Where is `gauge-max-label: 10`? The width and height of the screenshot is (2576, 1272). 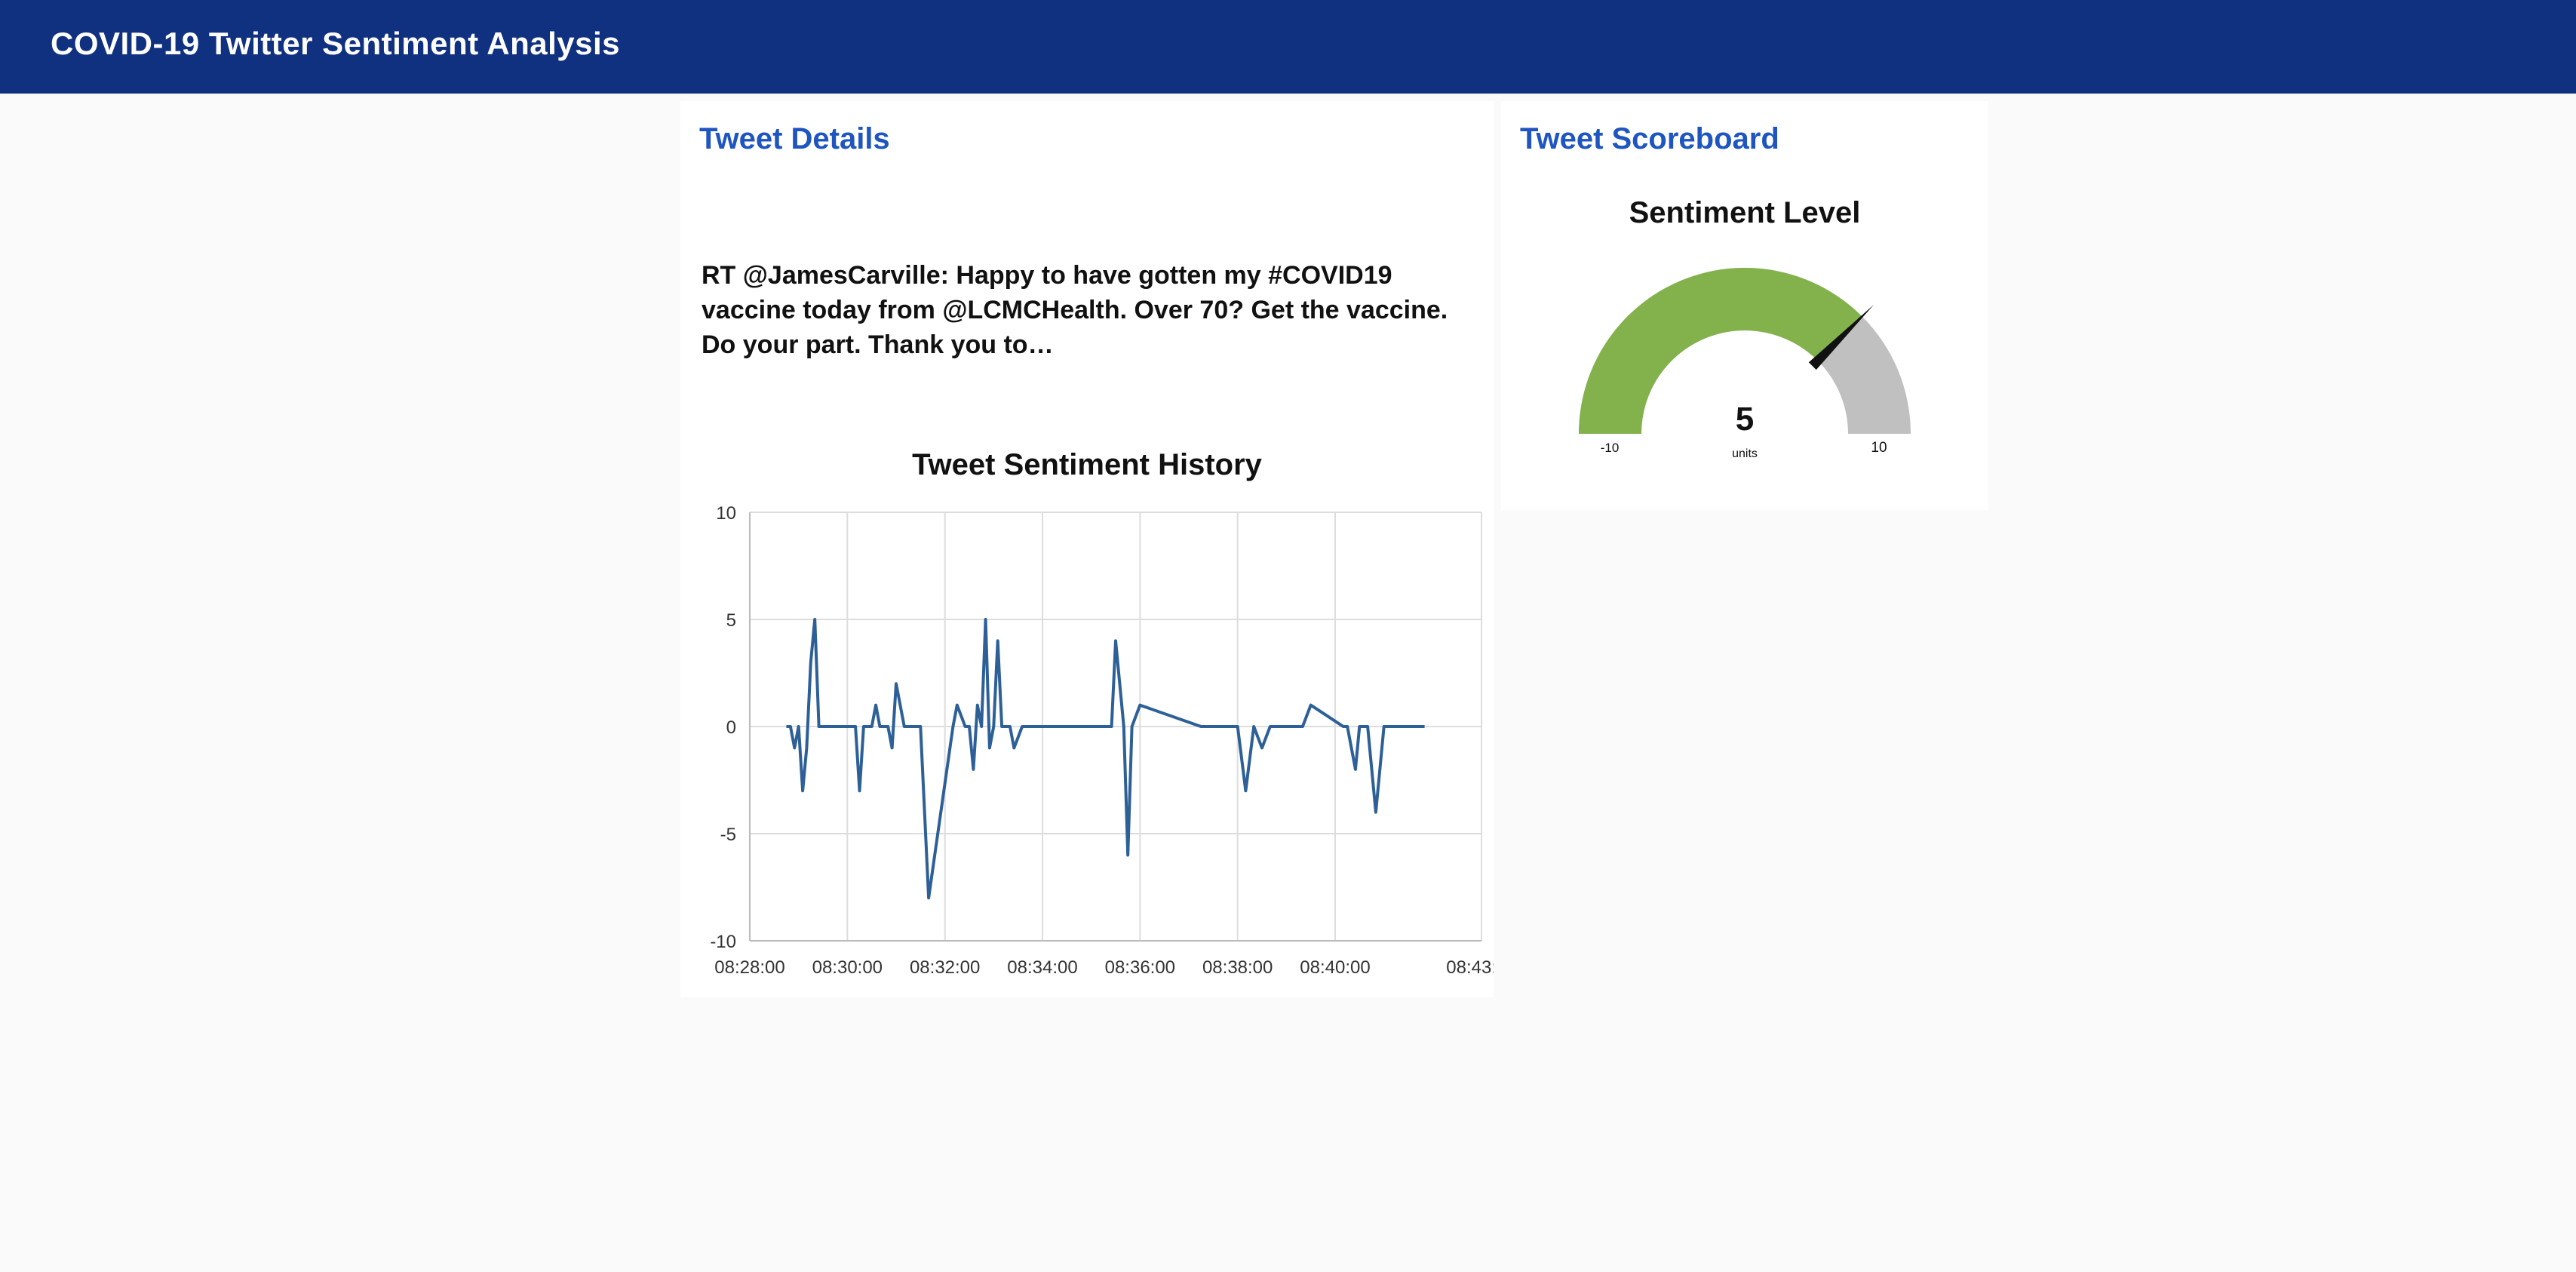 gauge-max-label: 10 is located at coordinates (1879, 448).